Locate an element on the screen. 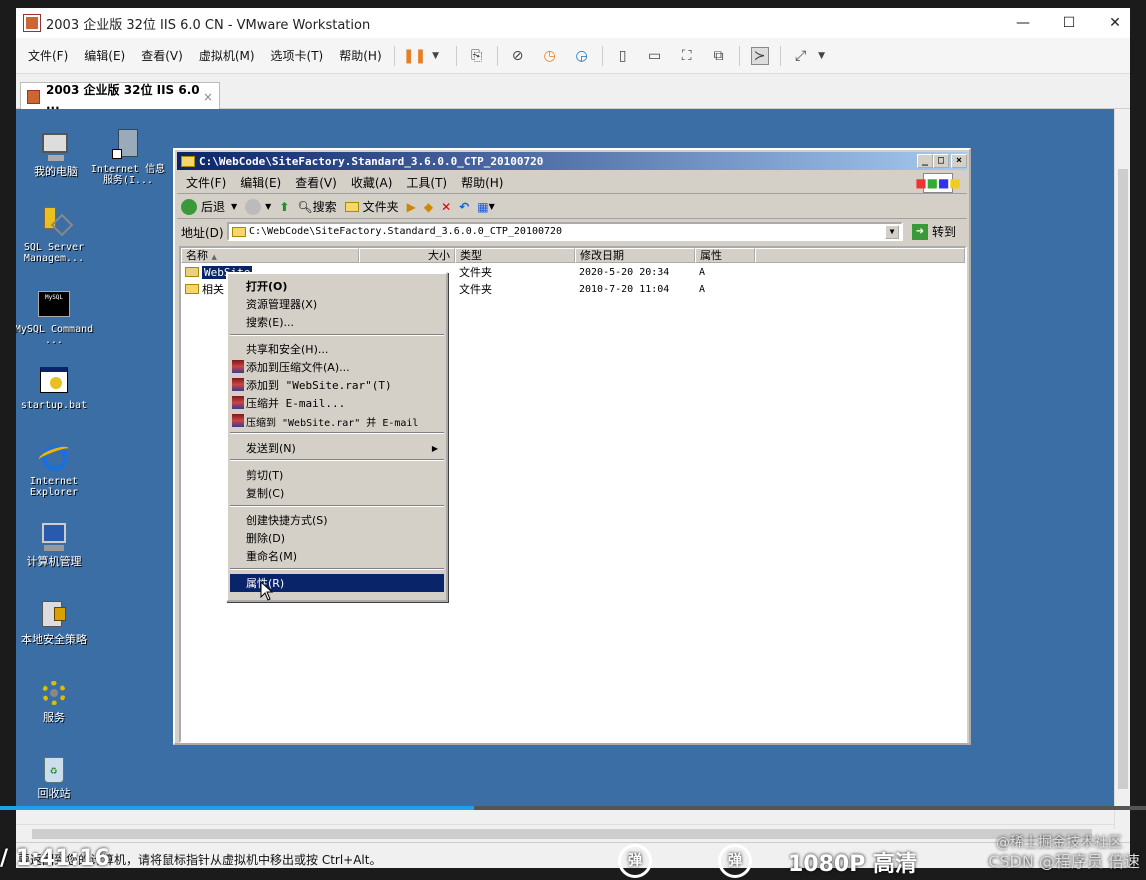 The width and height of the screenshot is (1146, 880). fullscreen-icon: ⛶ is located at coordinates (687, 56).